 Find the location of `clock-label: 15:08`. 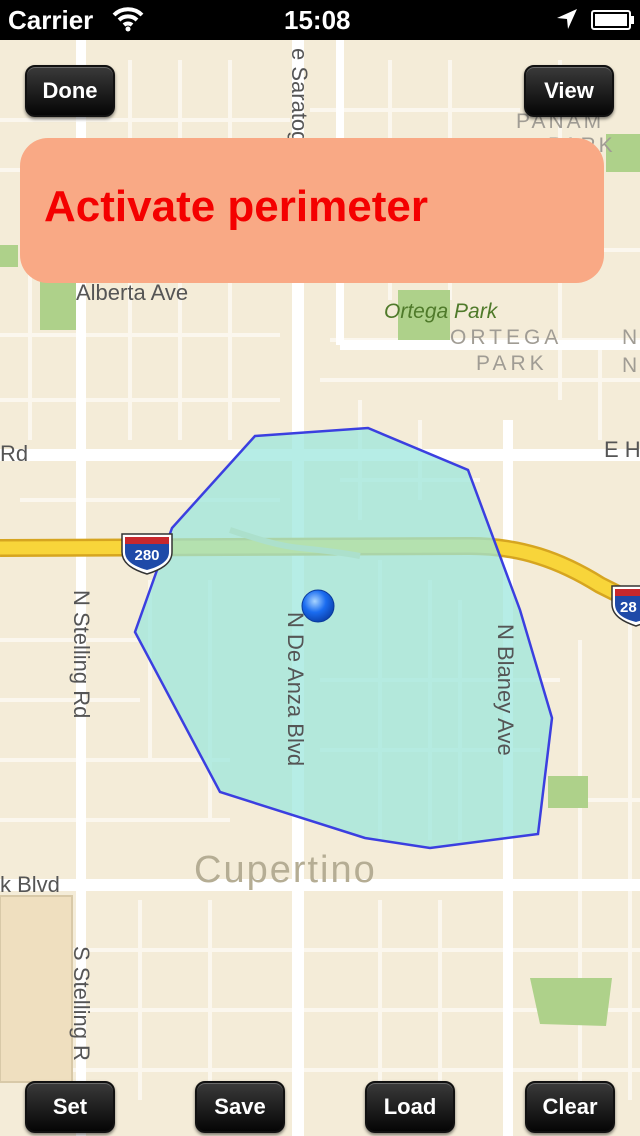

clock-label: 15:08 is located at coordinates (317, 20).